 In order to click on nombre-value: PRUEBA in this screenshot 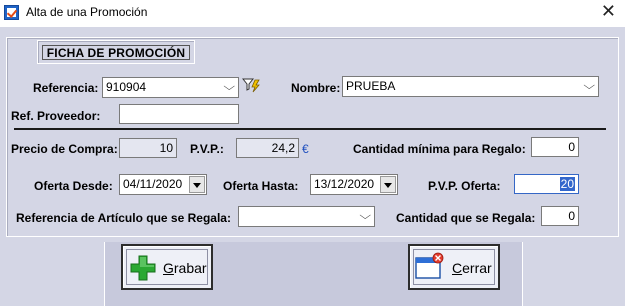, I will do `click(371, 86)`.